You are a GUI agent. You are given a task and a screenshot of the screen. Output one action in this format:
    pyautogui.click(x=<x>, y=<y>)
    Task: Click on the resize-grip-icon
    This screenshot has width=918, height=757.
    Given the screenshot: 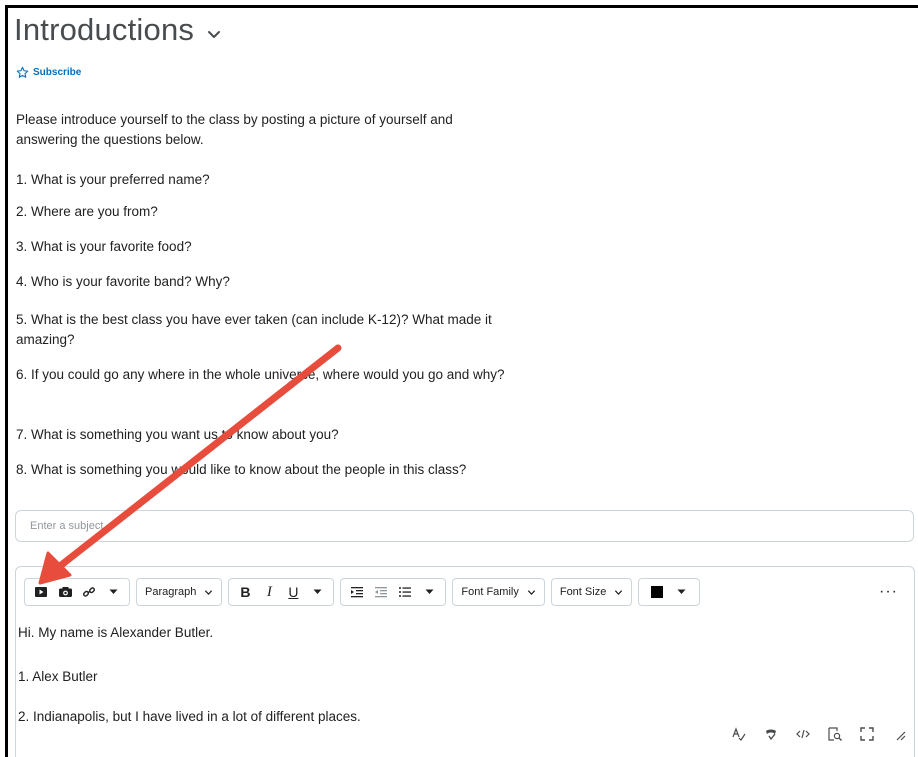 What is the action you would take?
    pyautogui.click(x=901, y=736)
    